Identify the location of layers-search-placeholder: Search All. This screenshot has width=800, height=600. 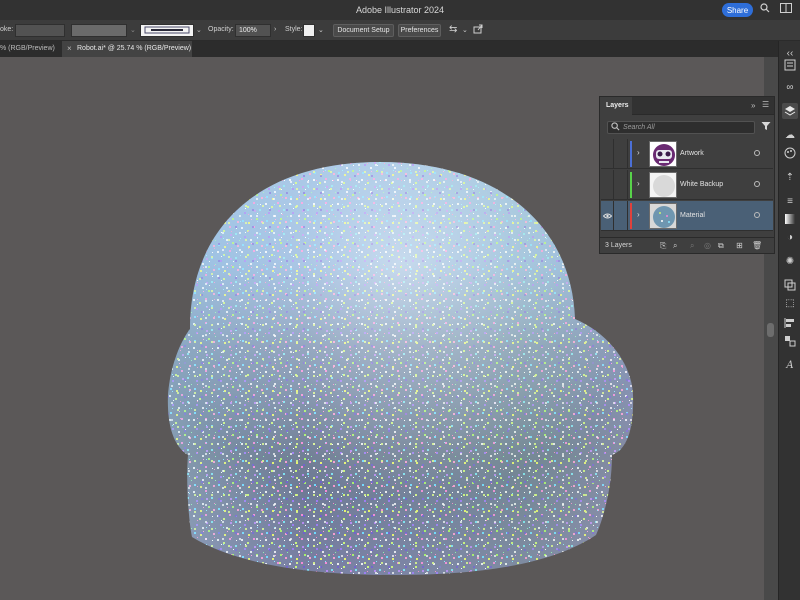
(639, 127).